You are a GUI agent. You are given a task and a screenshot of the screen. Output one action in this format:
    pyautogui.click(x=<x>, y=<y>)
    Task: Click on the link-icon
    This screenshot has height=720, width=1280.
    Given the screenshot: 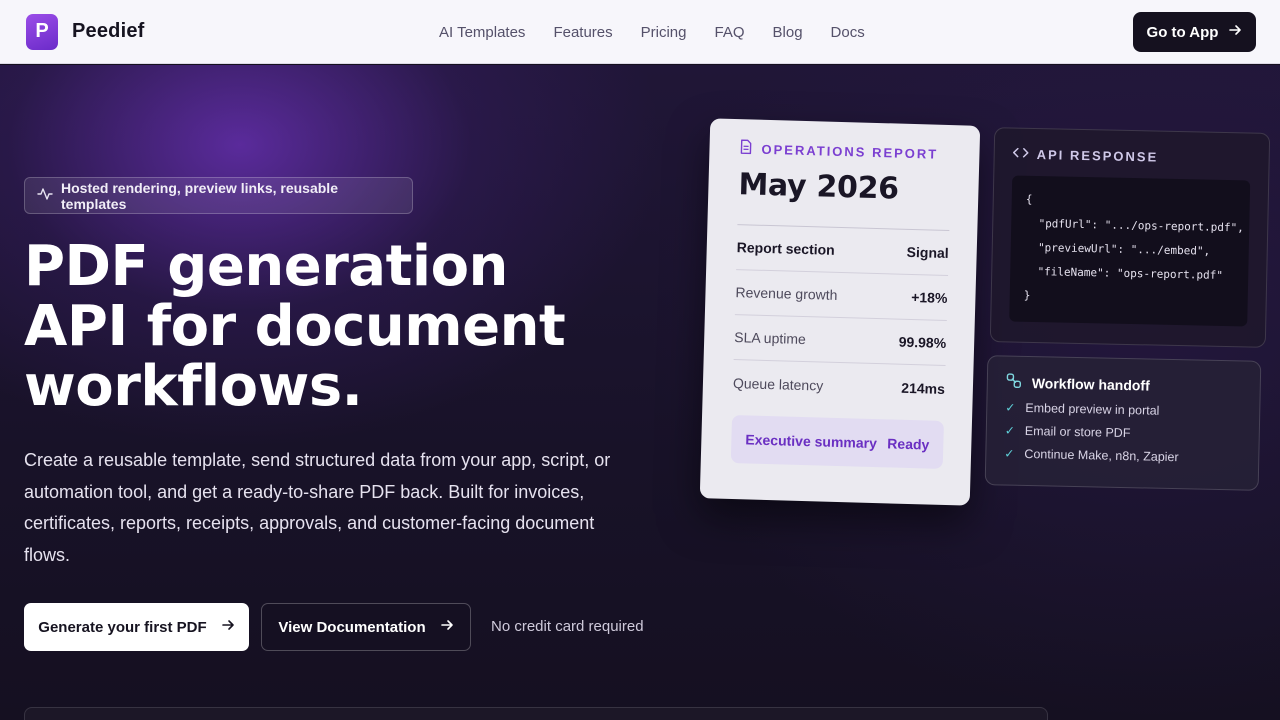 What is the action you would take?
    pyautogui.click(x=1014, y=382)
    